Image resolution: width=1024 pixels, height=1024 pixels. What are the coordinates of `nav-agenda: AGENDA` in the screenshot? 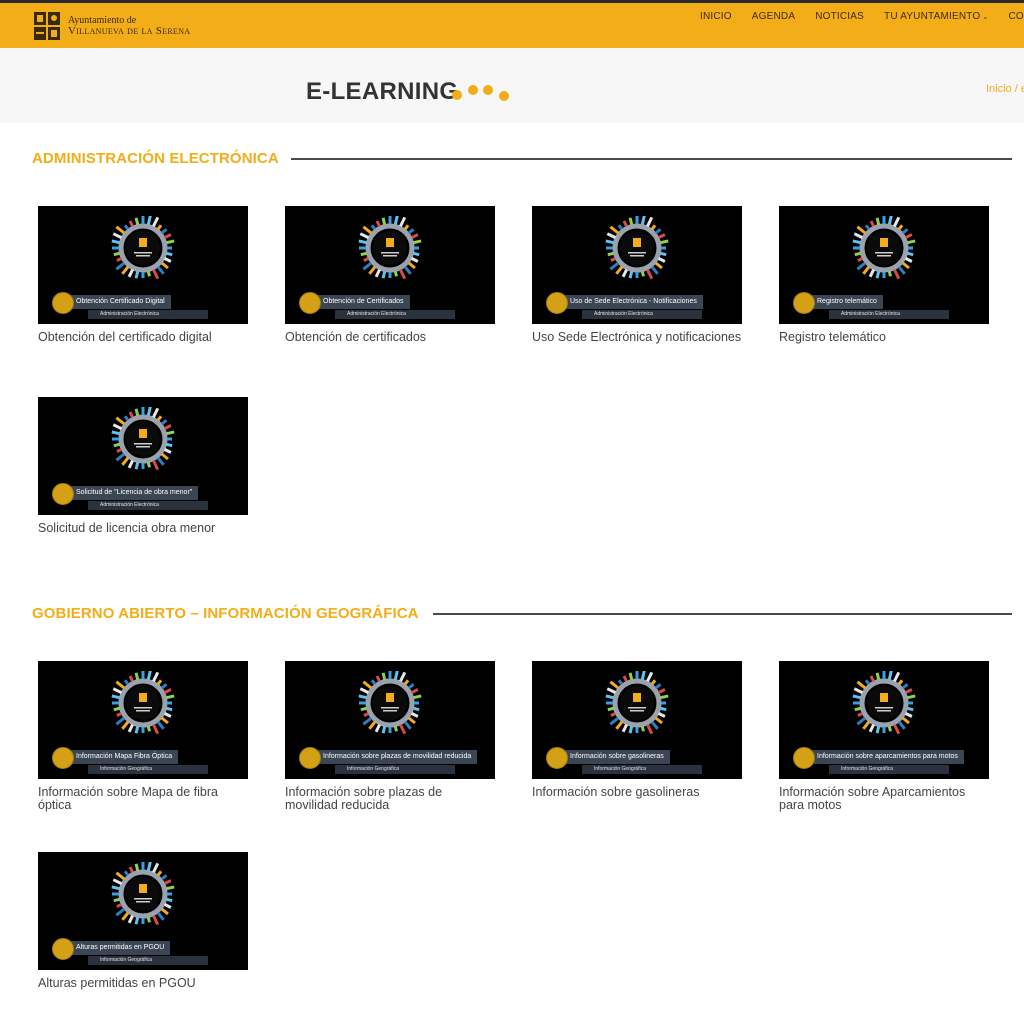 It's located at (773, 16).